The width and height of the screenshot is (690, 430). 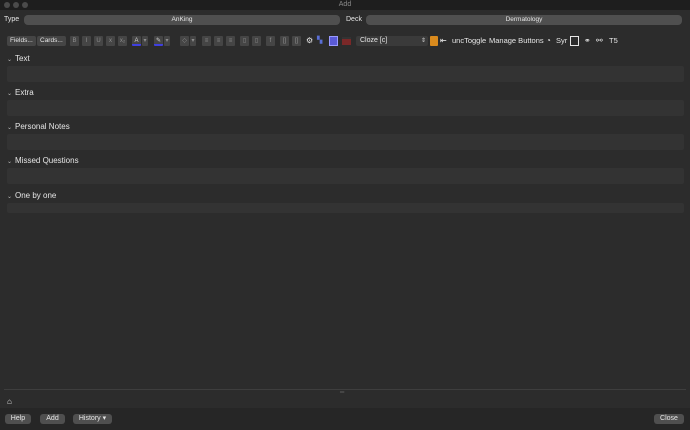 What do you see at coordinates (270, 41) in the screenshot?
I see `mathjax-icon: f` at bounding box center [270, 41].